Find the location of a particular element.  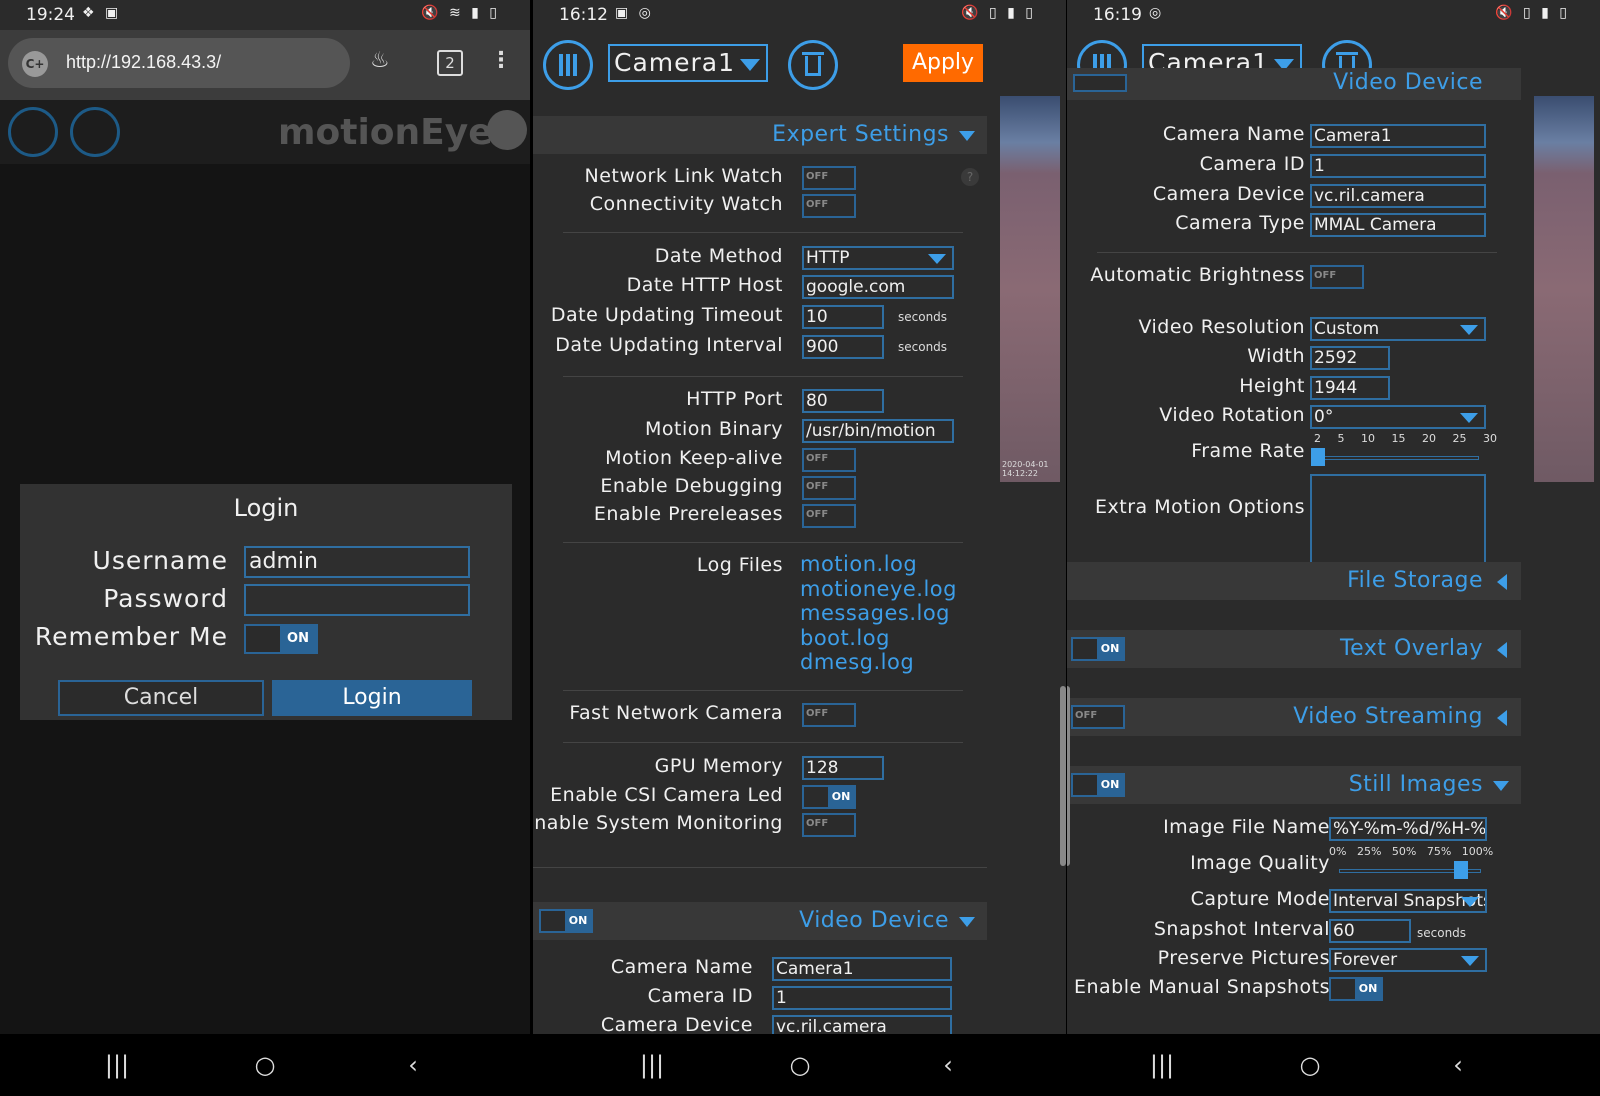

fast-network-camera-label: Fast Network Camera is located at coordinates (676, 713).